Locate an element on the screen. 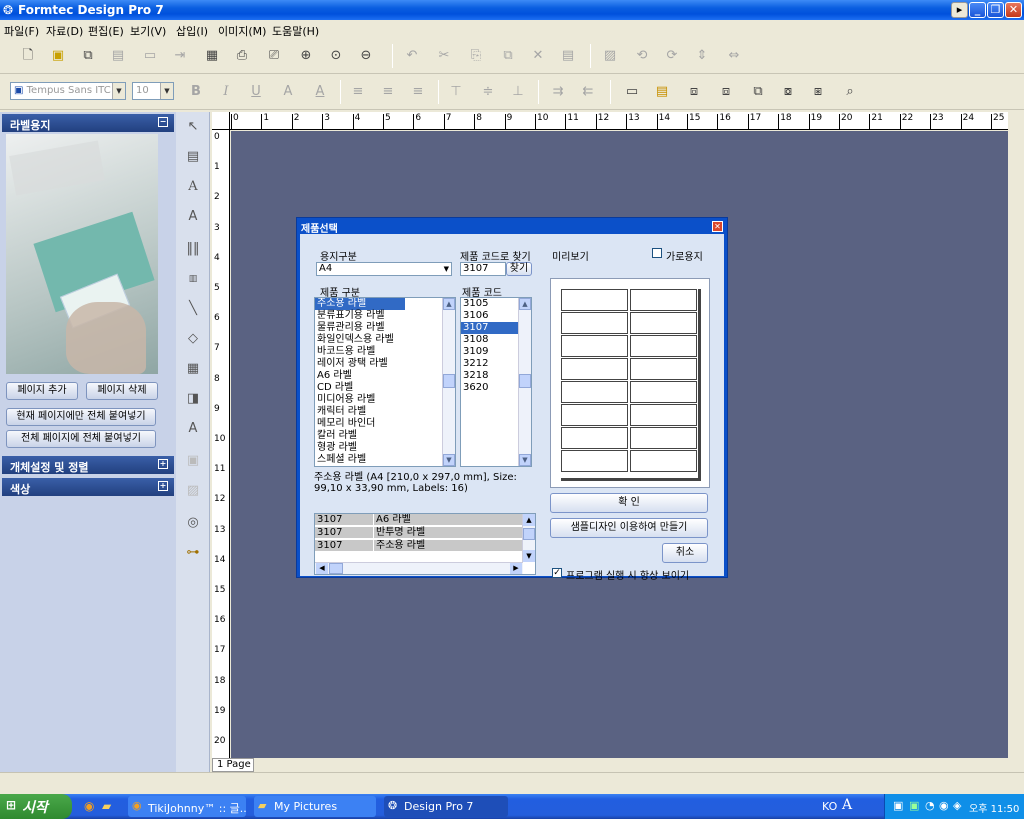  firefox-icon: ◉ is located at coordinates (89, 806).